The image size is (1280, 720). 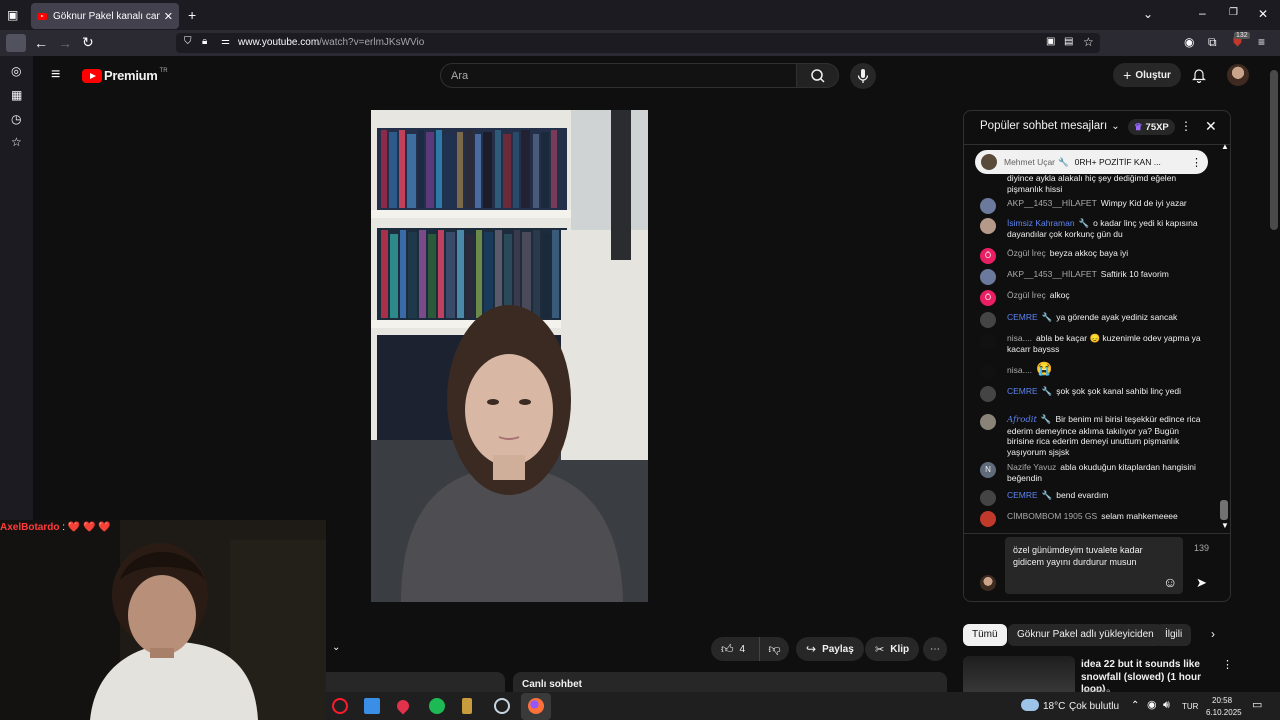 I want to click on youtube-logo: Premium TR, so click(x=125, y=75).